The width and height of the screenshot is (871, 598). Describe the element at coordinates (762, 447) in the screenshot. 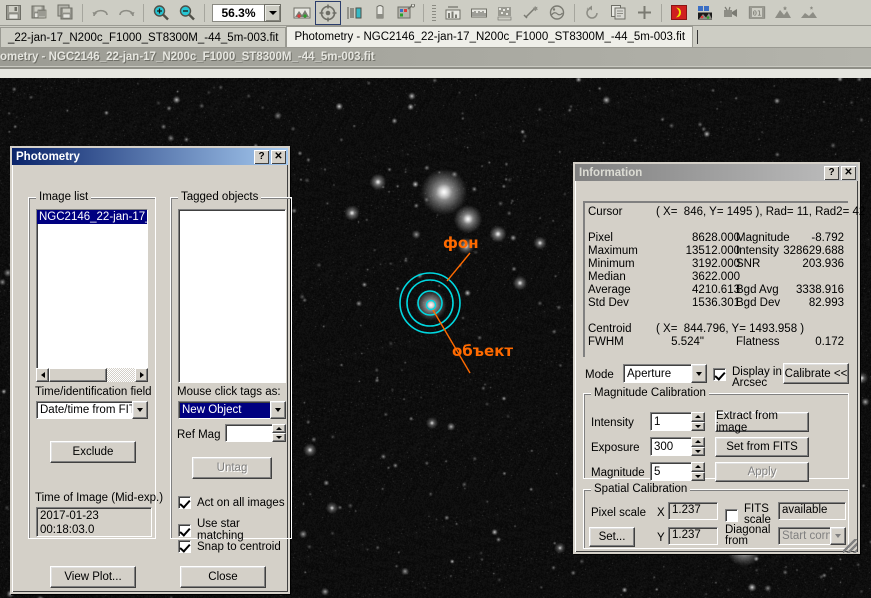

I see `set-from-fits-button: Set from FITS` at that location.